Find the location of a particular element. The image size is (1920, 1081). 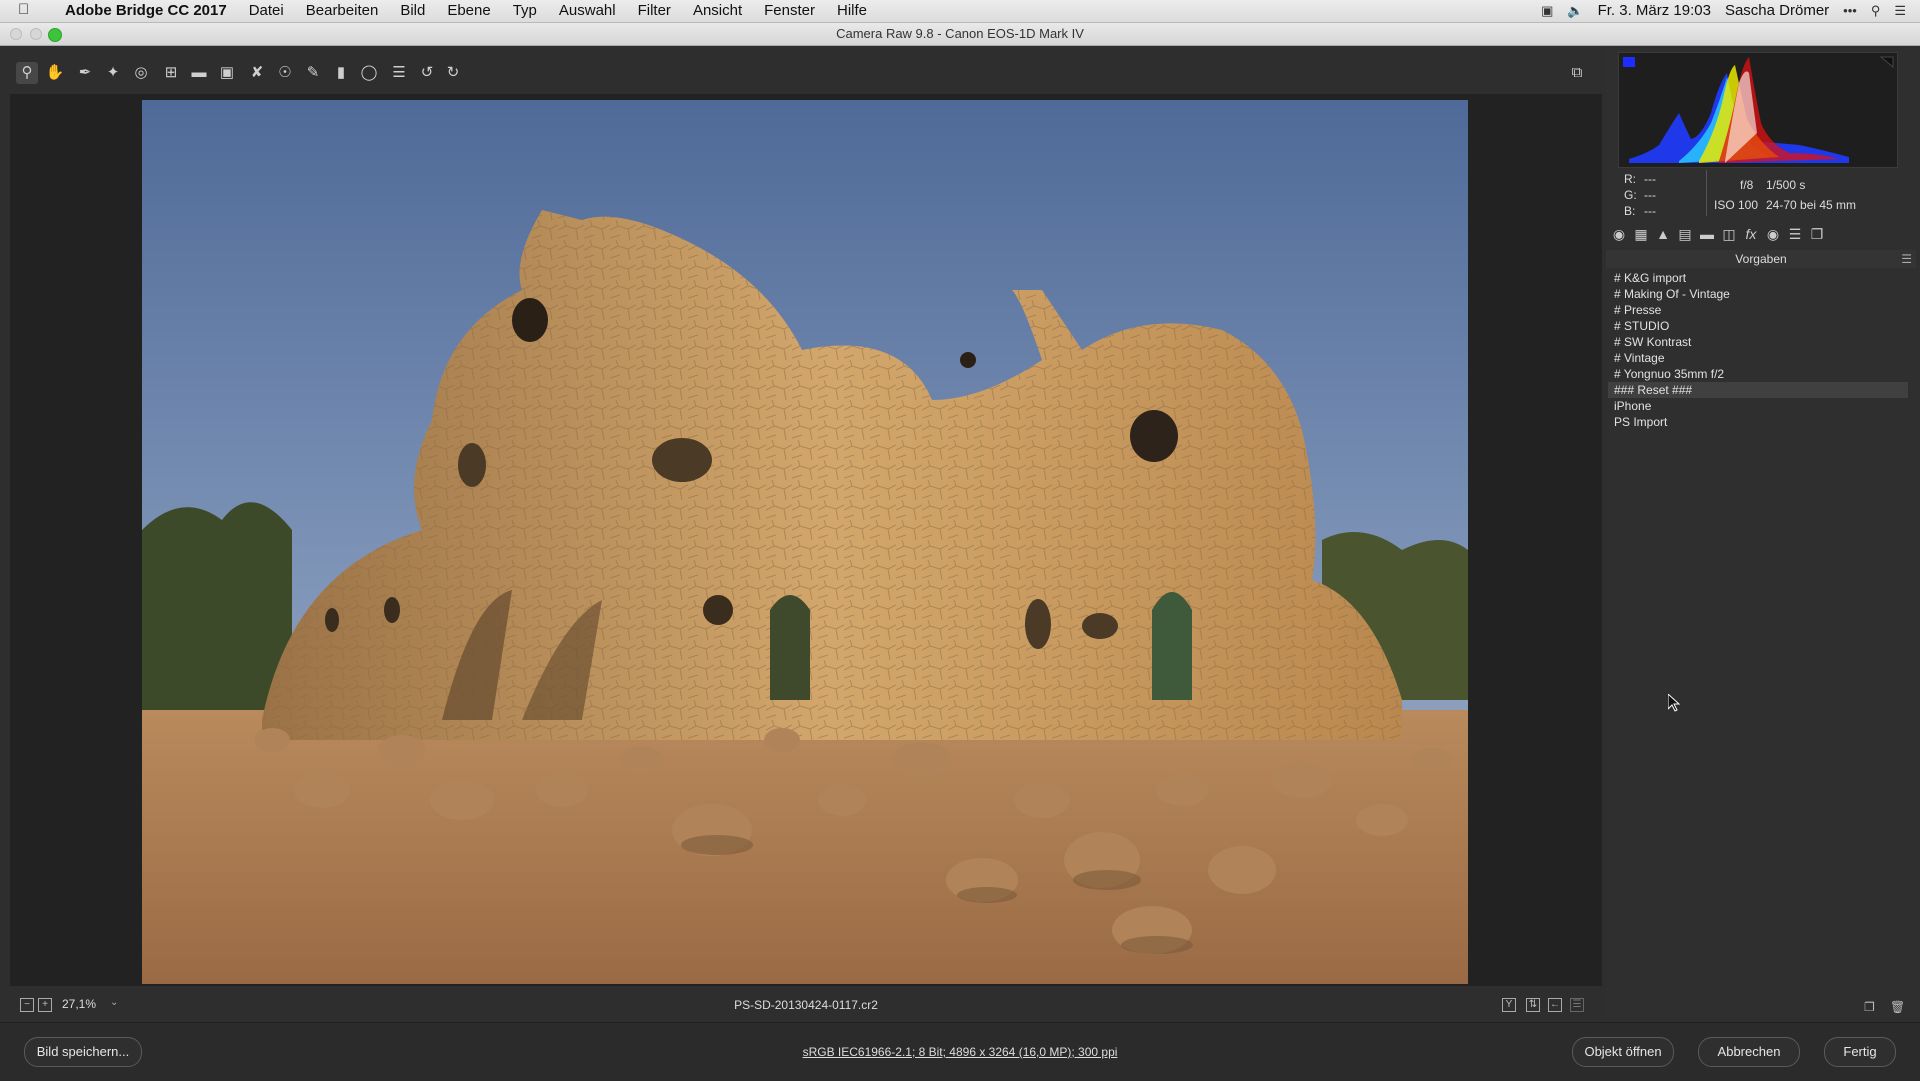

white-balance-tool-icon: ✒ is located at coordinates (85, 73).